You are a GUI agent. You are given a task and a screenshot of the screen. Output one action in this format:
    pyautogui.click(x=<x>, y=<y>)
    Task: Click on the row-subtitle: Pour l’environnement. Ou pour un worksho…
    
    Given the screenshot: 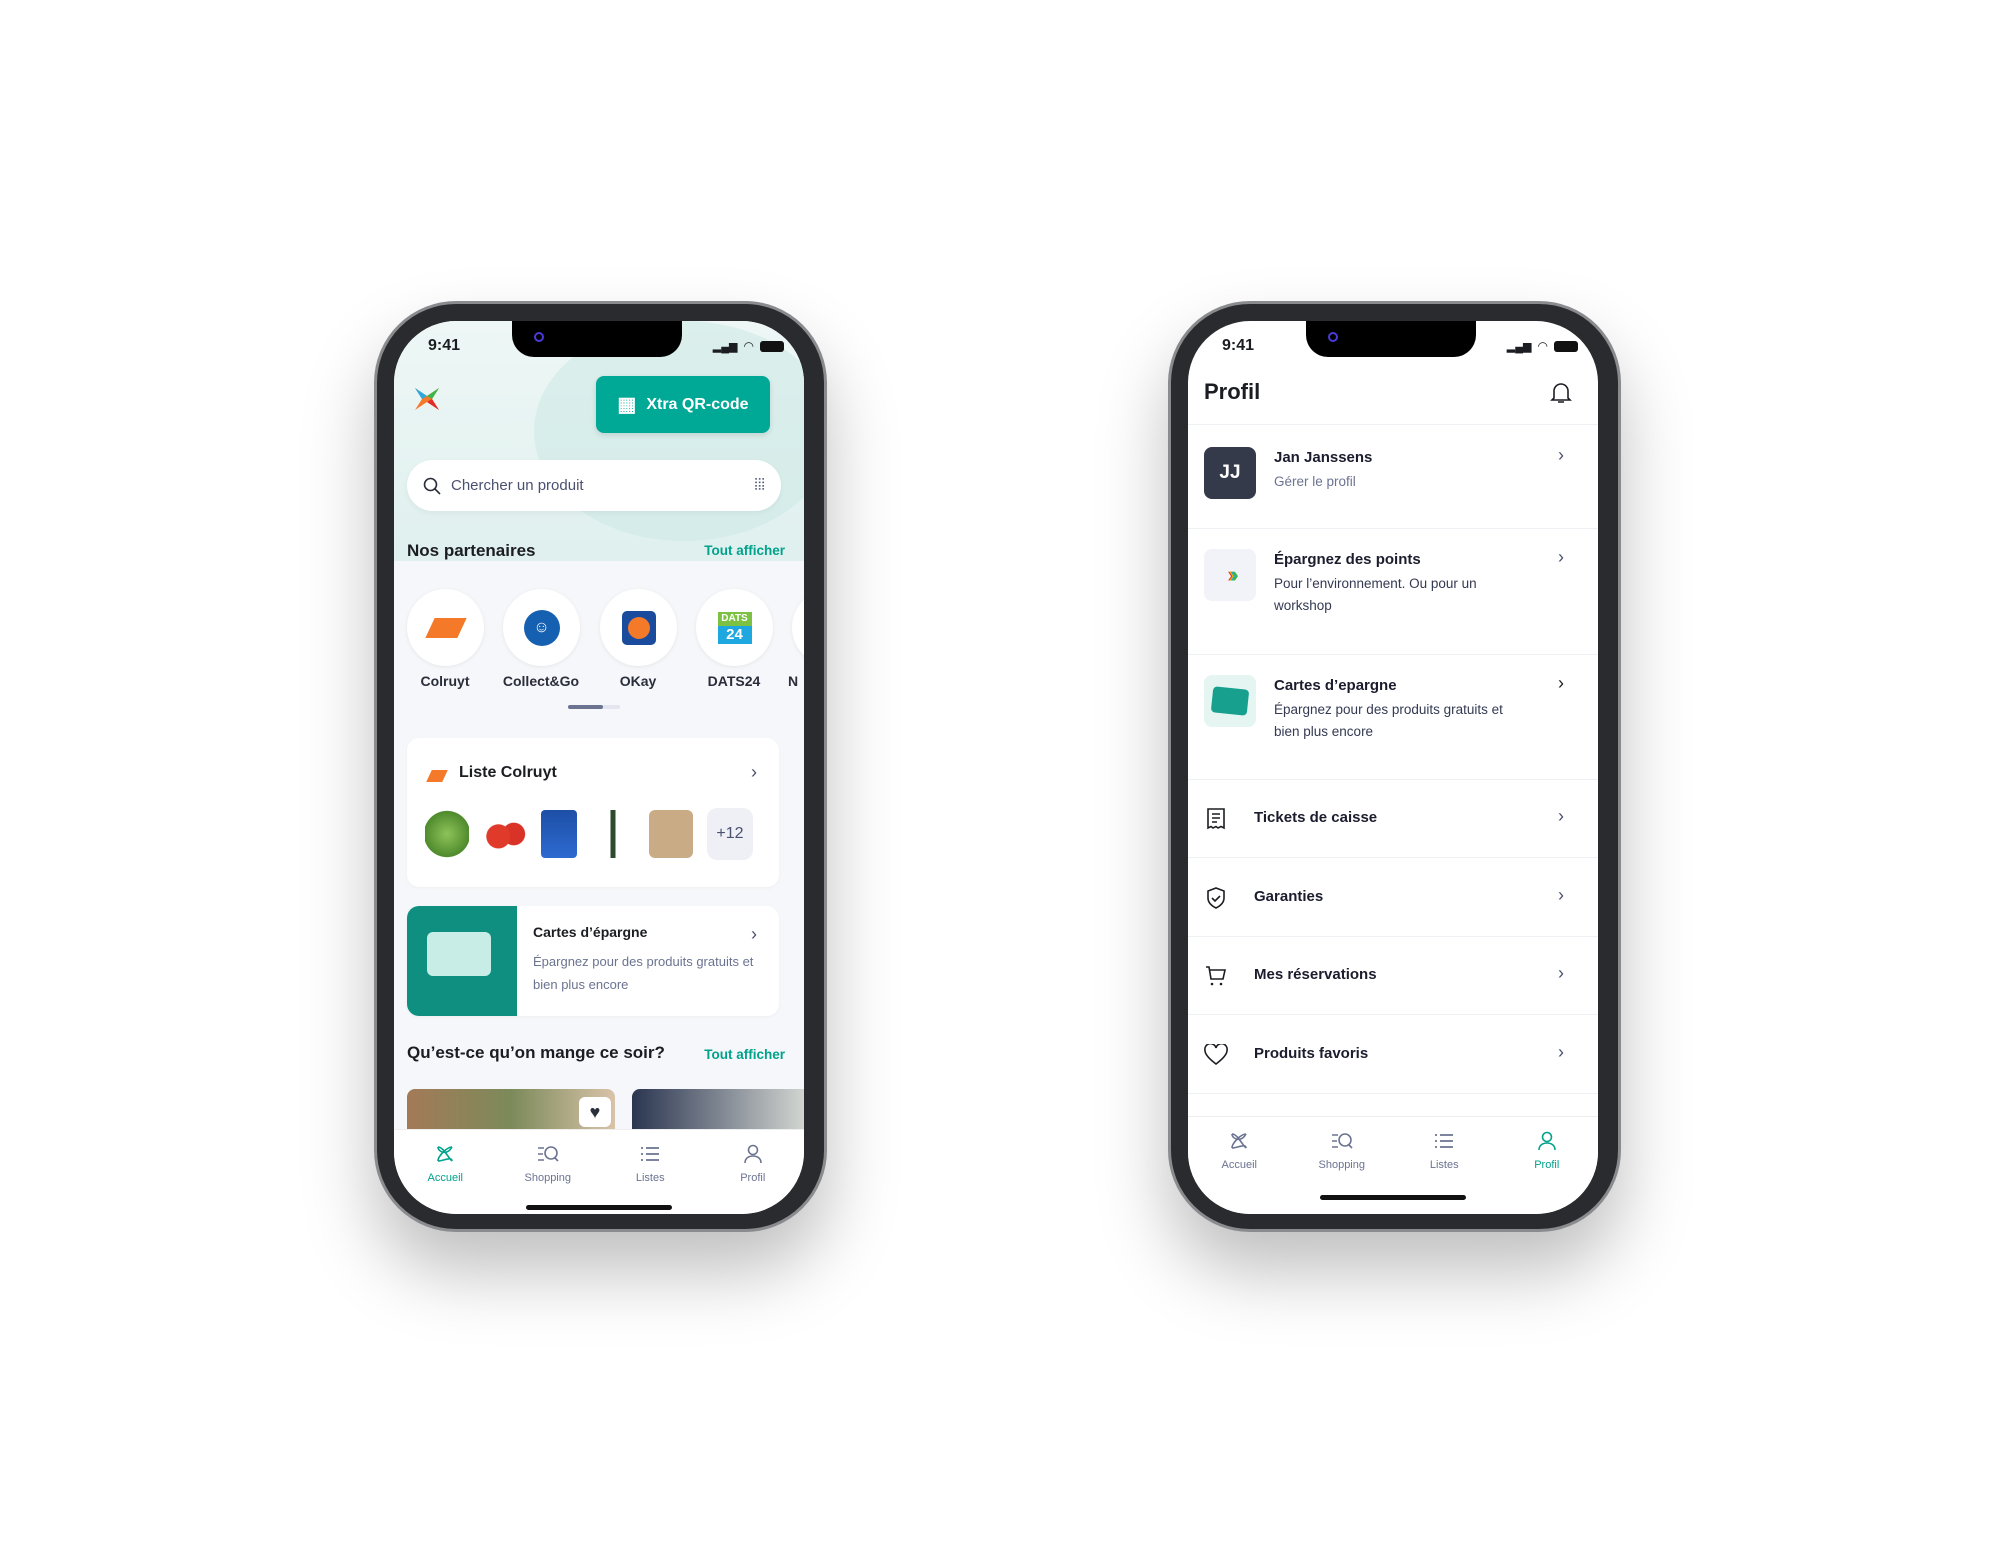 What is the action you would take?
    pyautogui.click(x=1375, y=594)
    